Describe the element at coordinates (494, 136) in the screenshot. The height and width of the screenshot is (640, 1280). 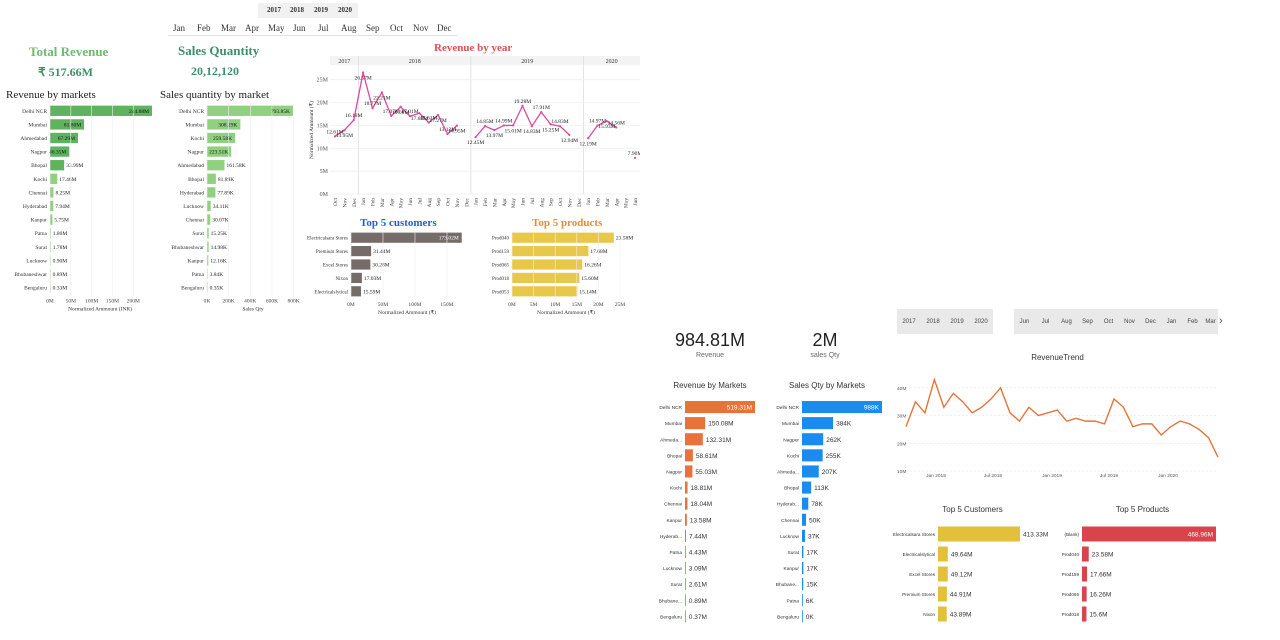
I see `data-label: 13.97M` at that location.